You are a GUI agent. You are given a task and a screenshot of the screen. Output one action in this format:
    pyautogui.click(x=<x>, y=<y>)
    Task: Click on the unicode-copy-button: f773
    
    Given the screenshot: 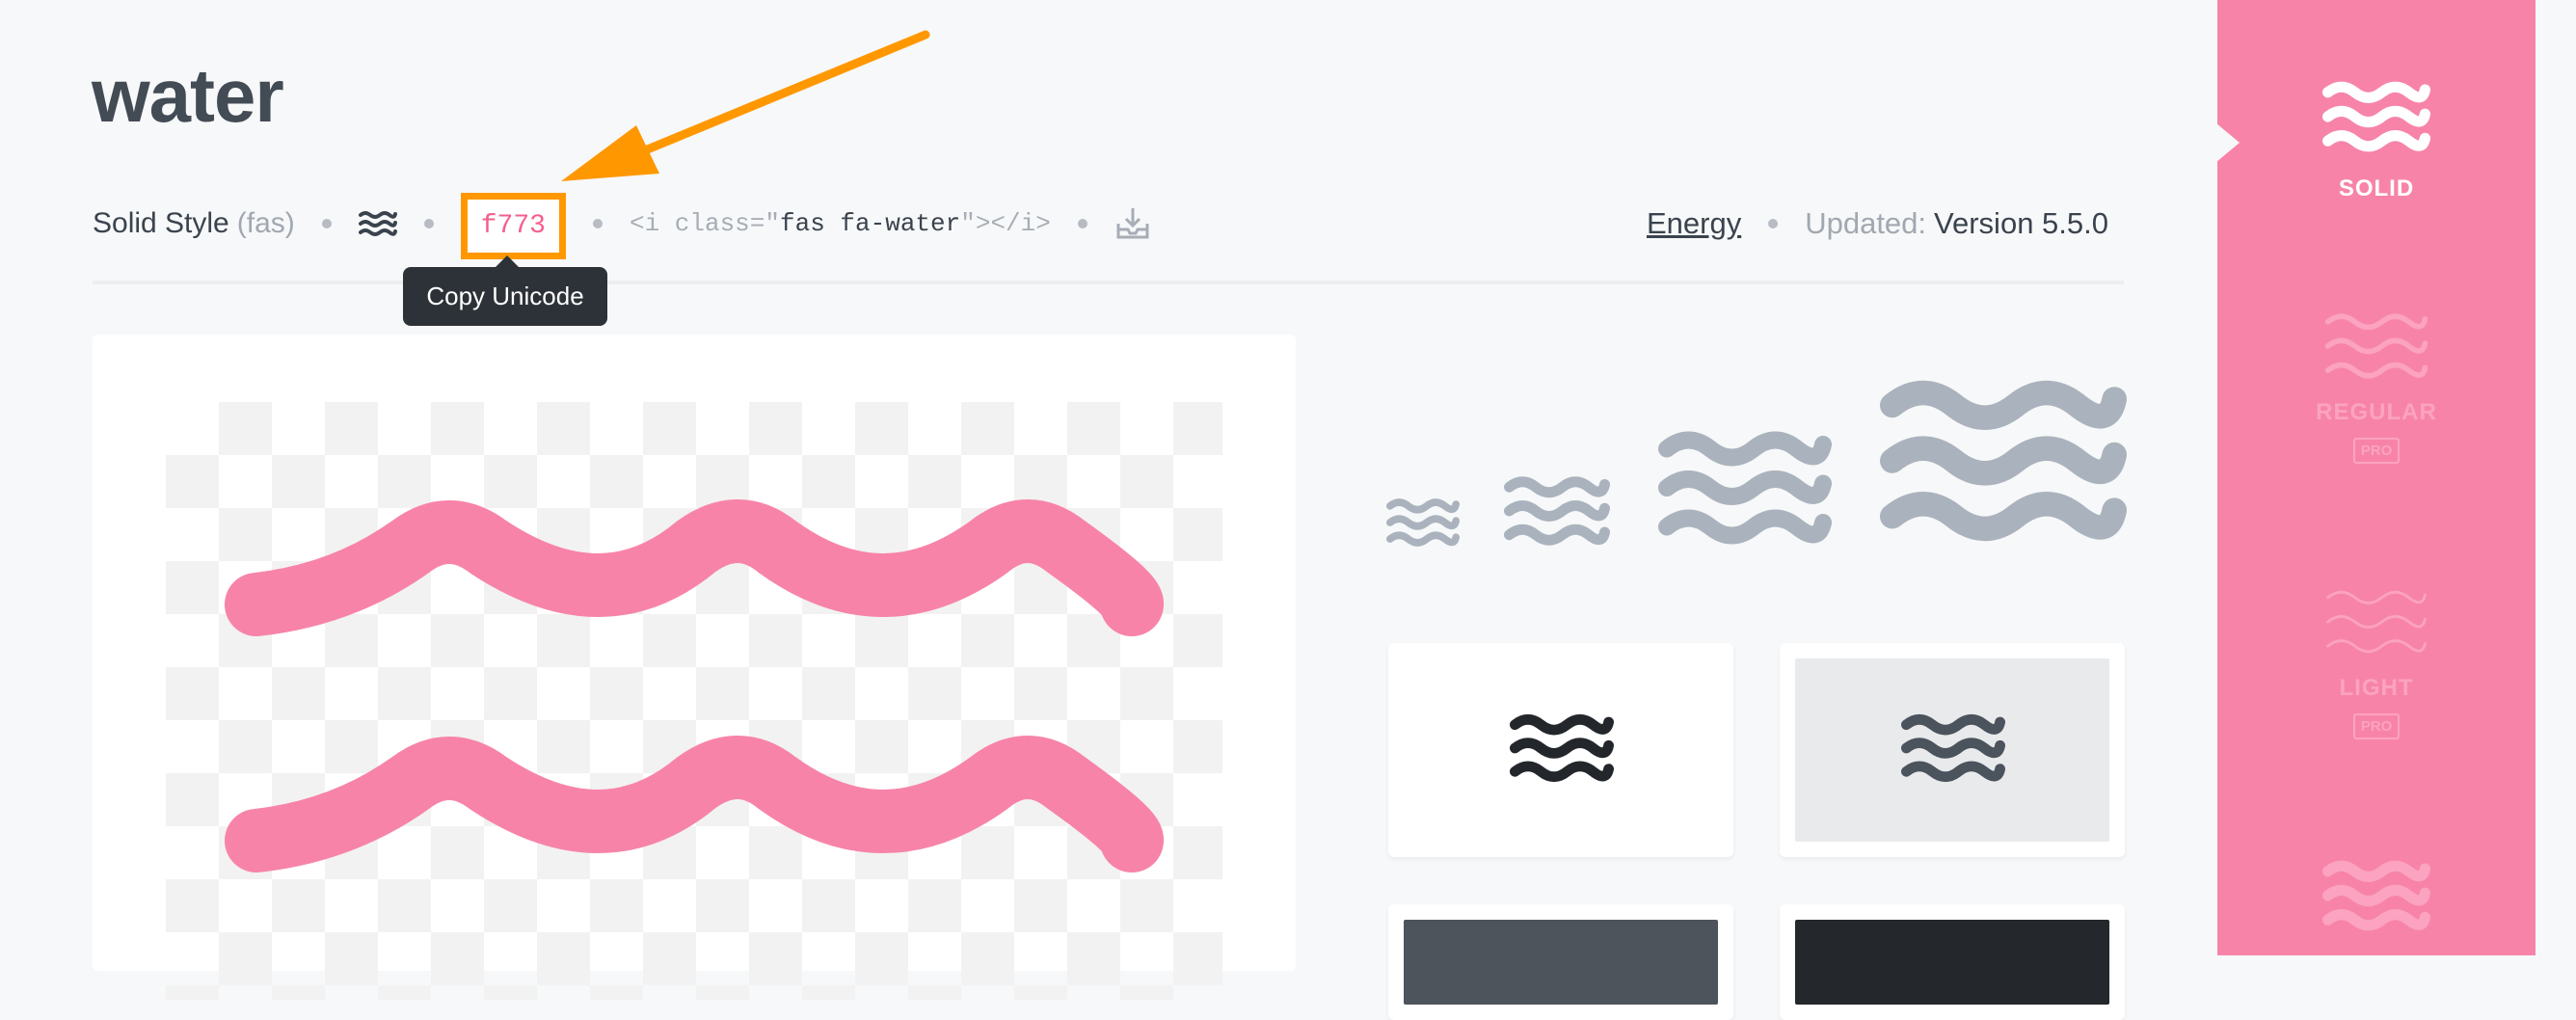 What is the action you would take?
    pyautogui.click(x=513, y=226)
    